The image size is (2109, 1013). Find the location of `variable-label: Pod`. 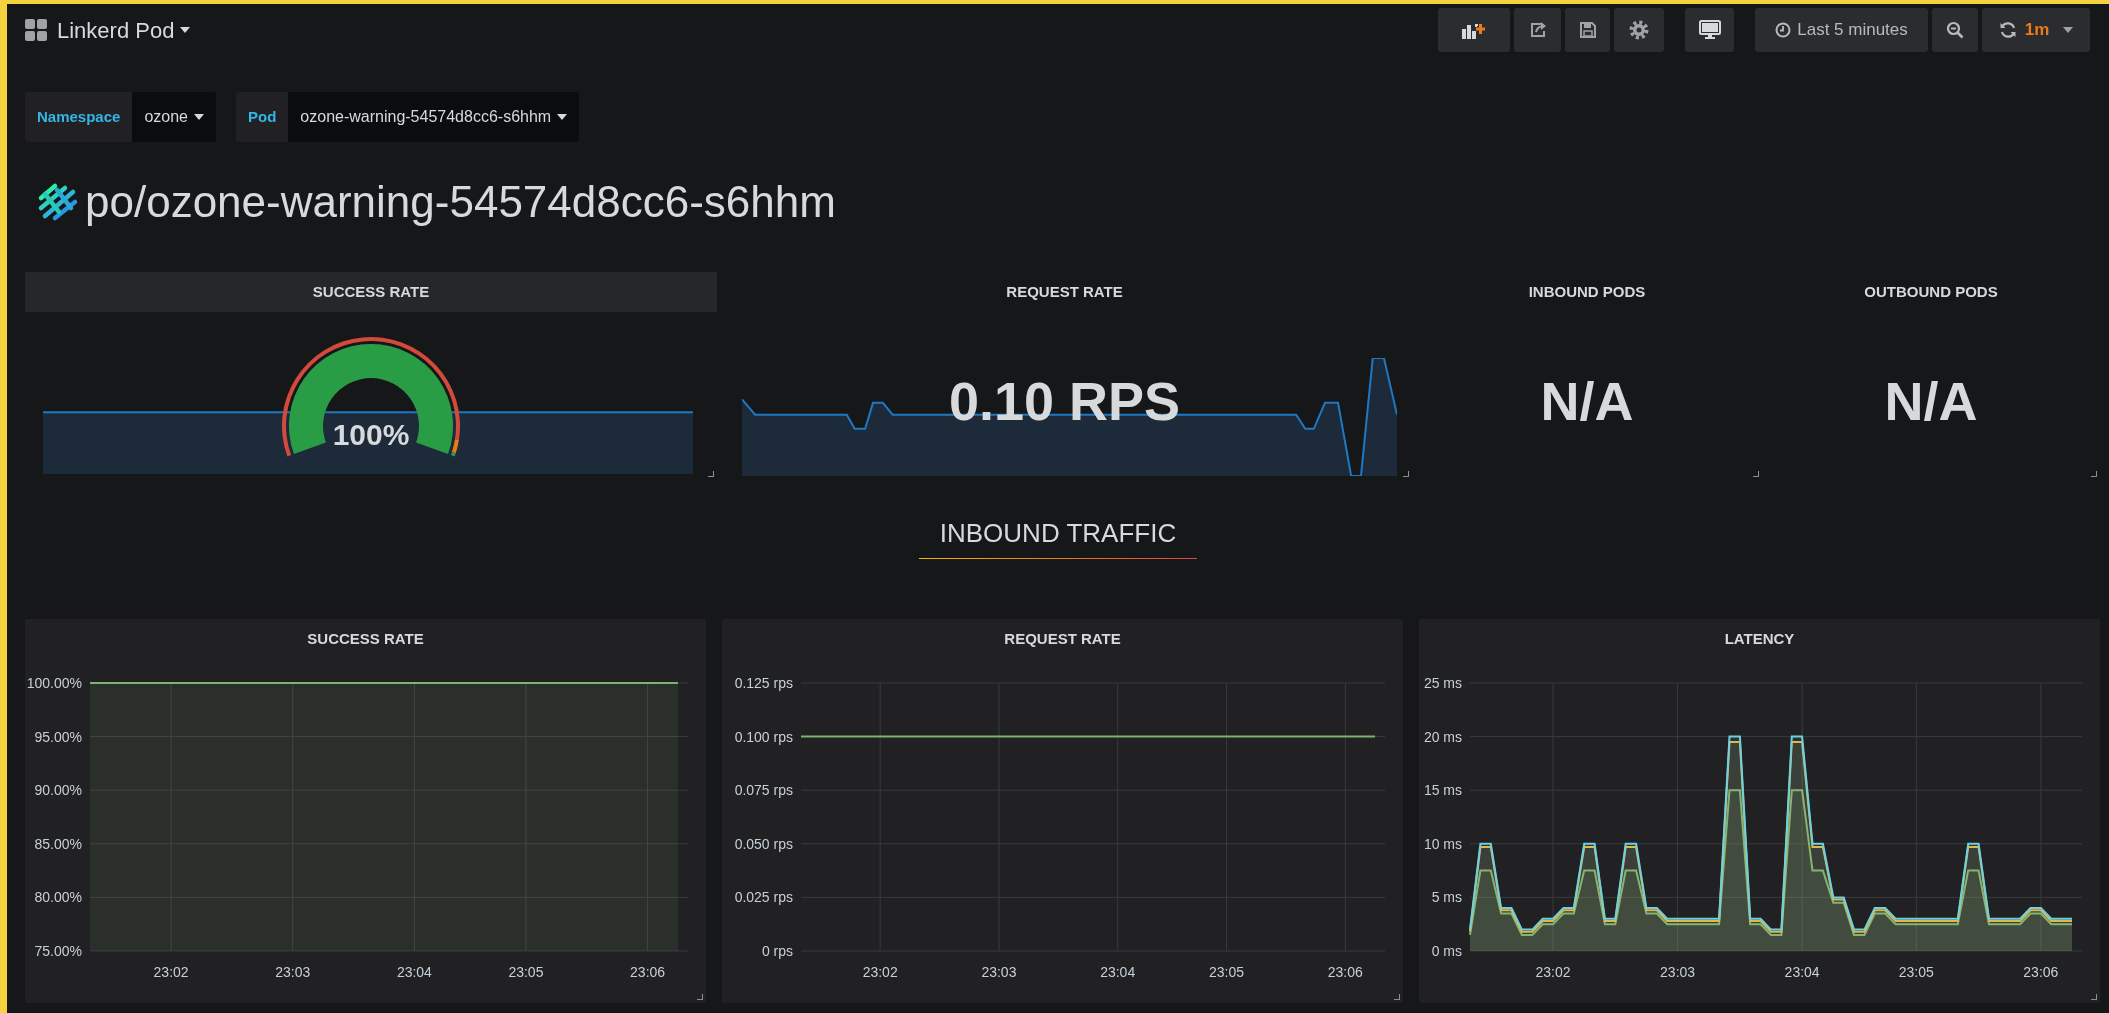

variable-label: Pod is located at coordinates (262, 117).